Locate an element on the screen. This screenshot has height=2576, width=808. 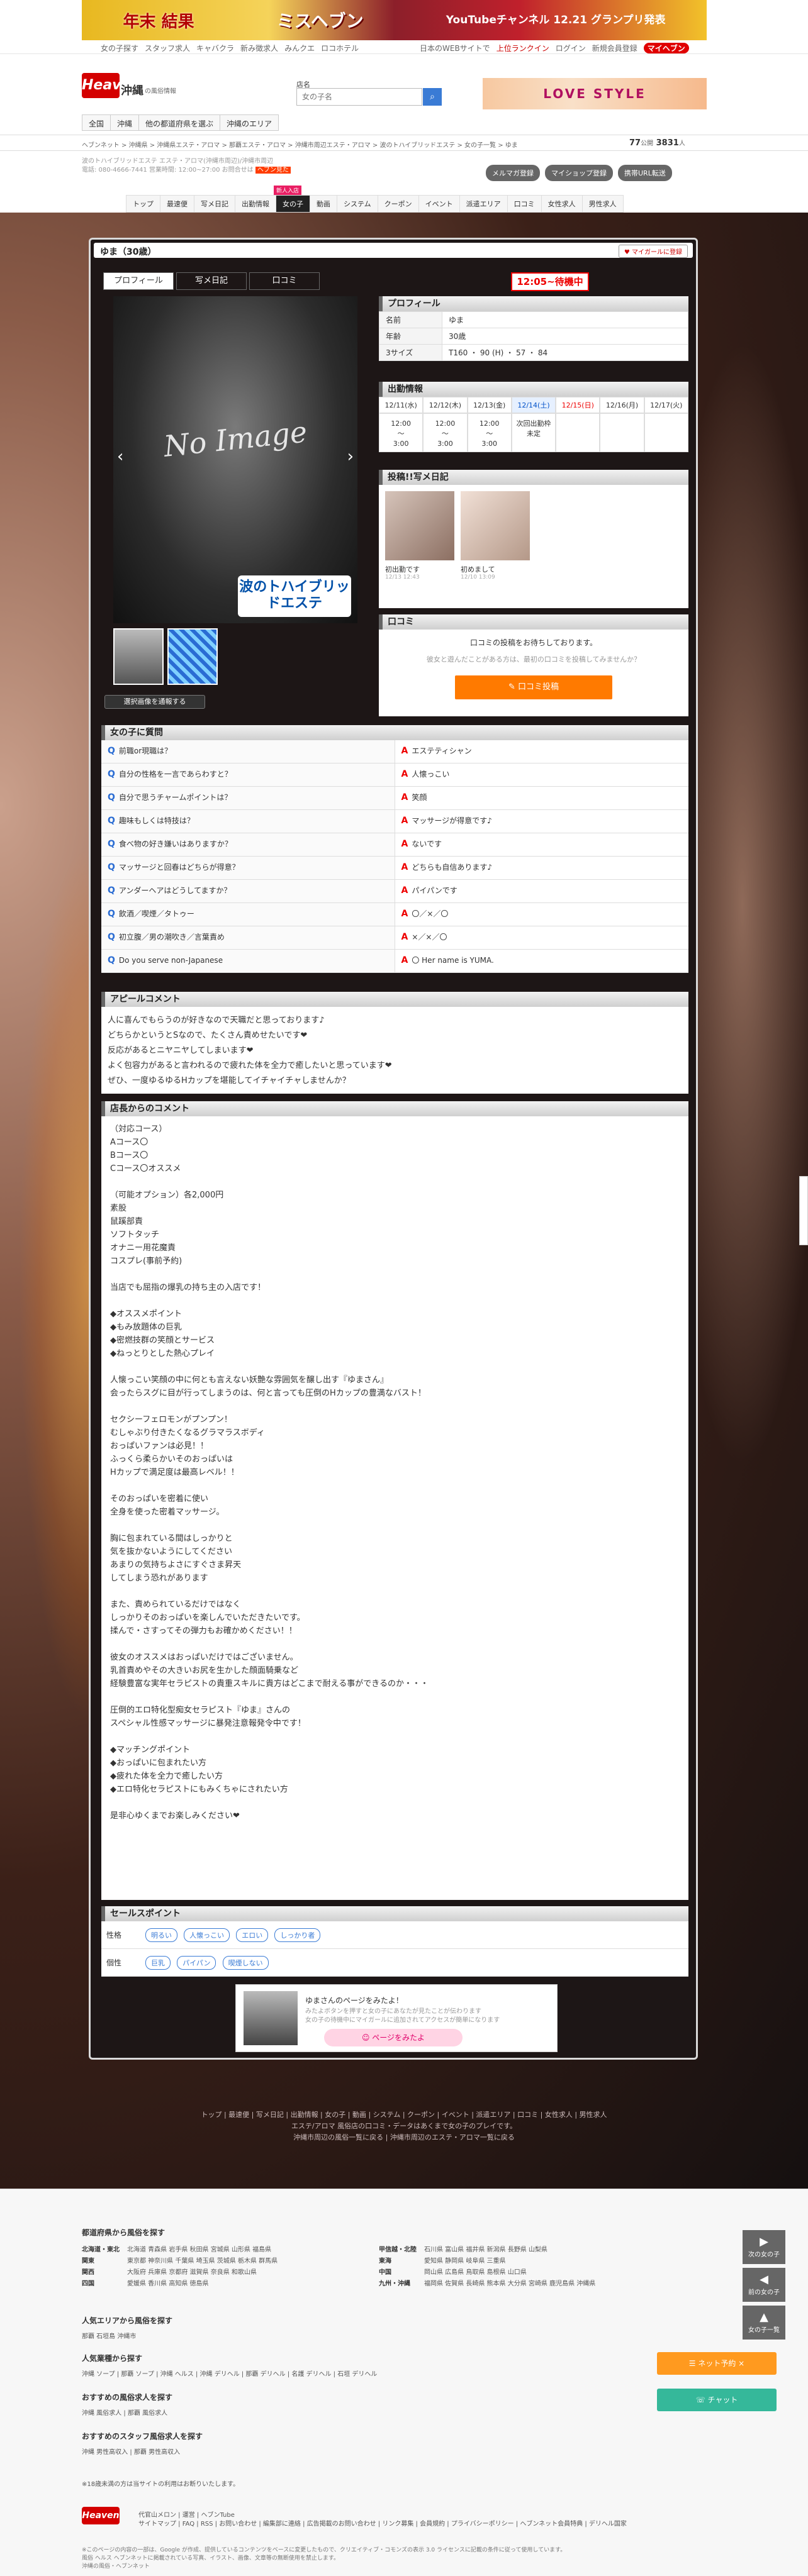
top-nav-link: 女の子探す is located at coordinates (119, 48).